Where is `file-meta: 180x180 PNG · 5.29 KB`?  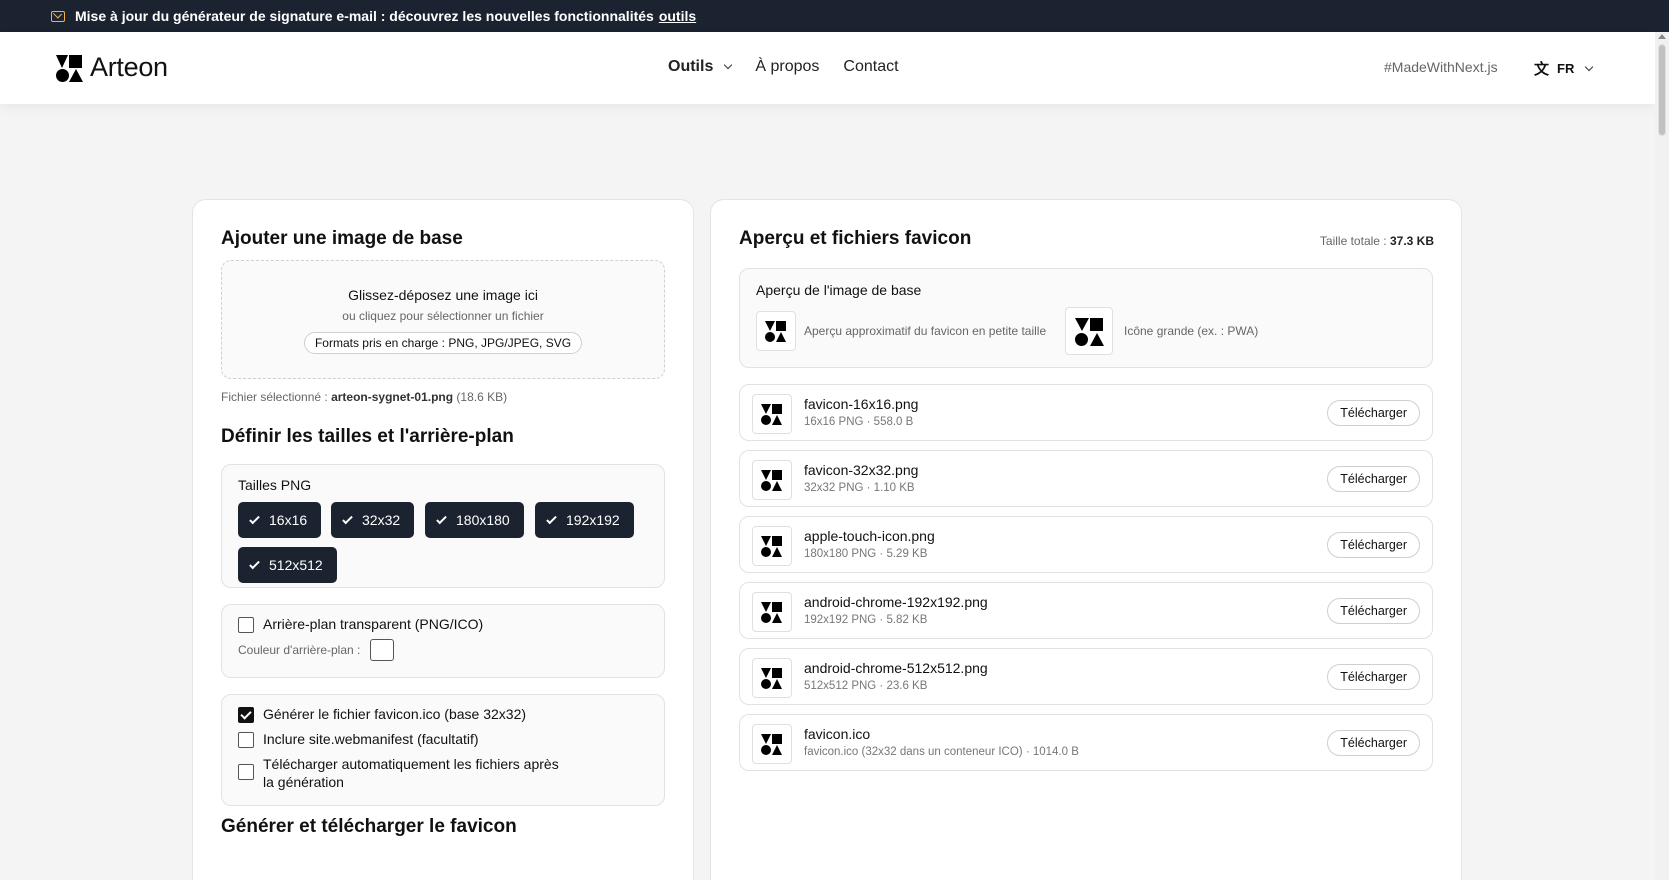
file-meta: 180x180 PNG · 5.29 KB is located at coordinates (866, 554).